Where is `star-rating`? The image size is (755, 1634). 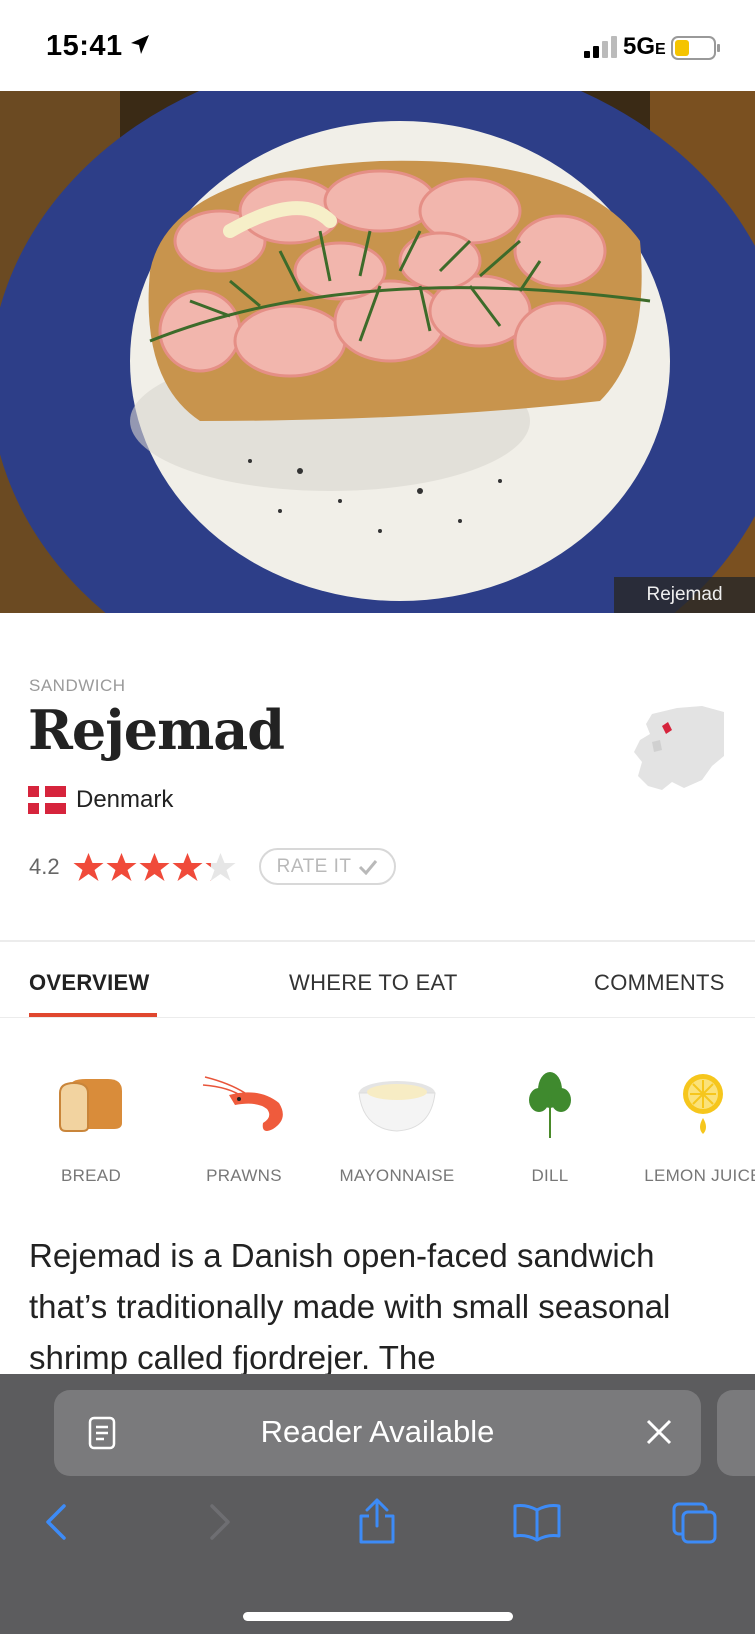
star-rating is located at coordinates (154, 867).